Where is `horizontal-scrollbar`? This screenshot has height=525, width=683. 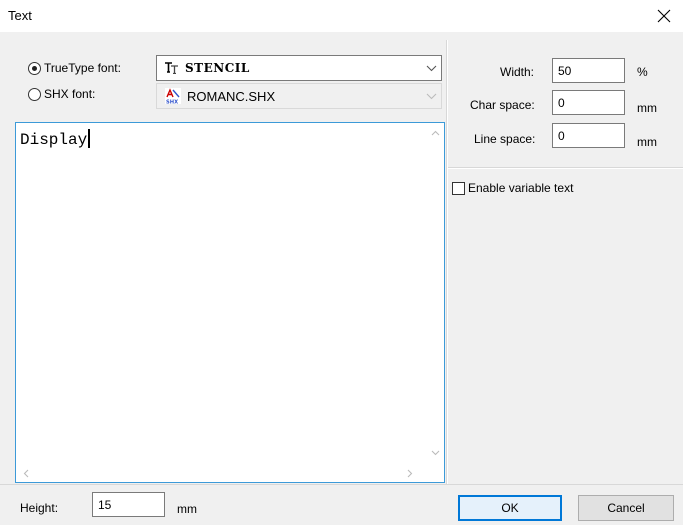 horizontal-scrollbar is located at coordinates (221, 473).